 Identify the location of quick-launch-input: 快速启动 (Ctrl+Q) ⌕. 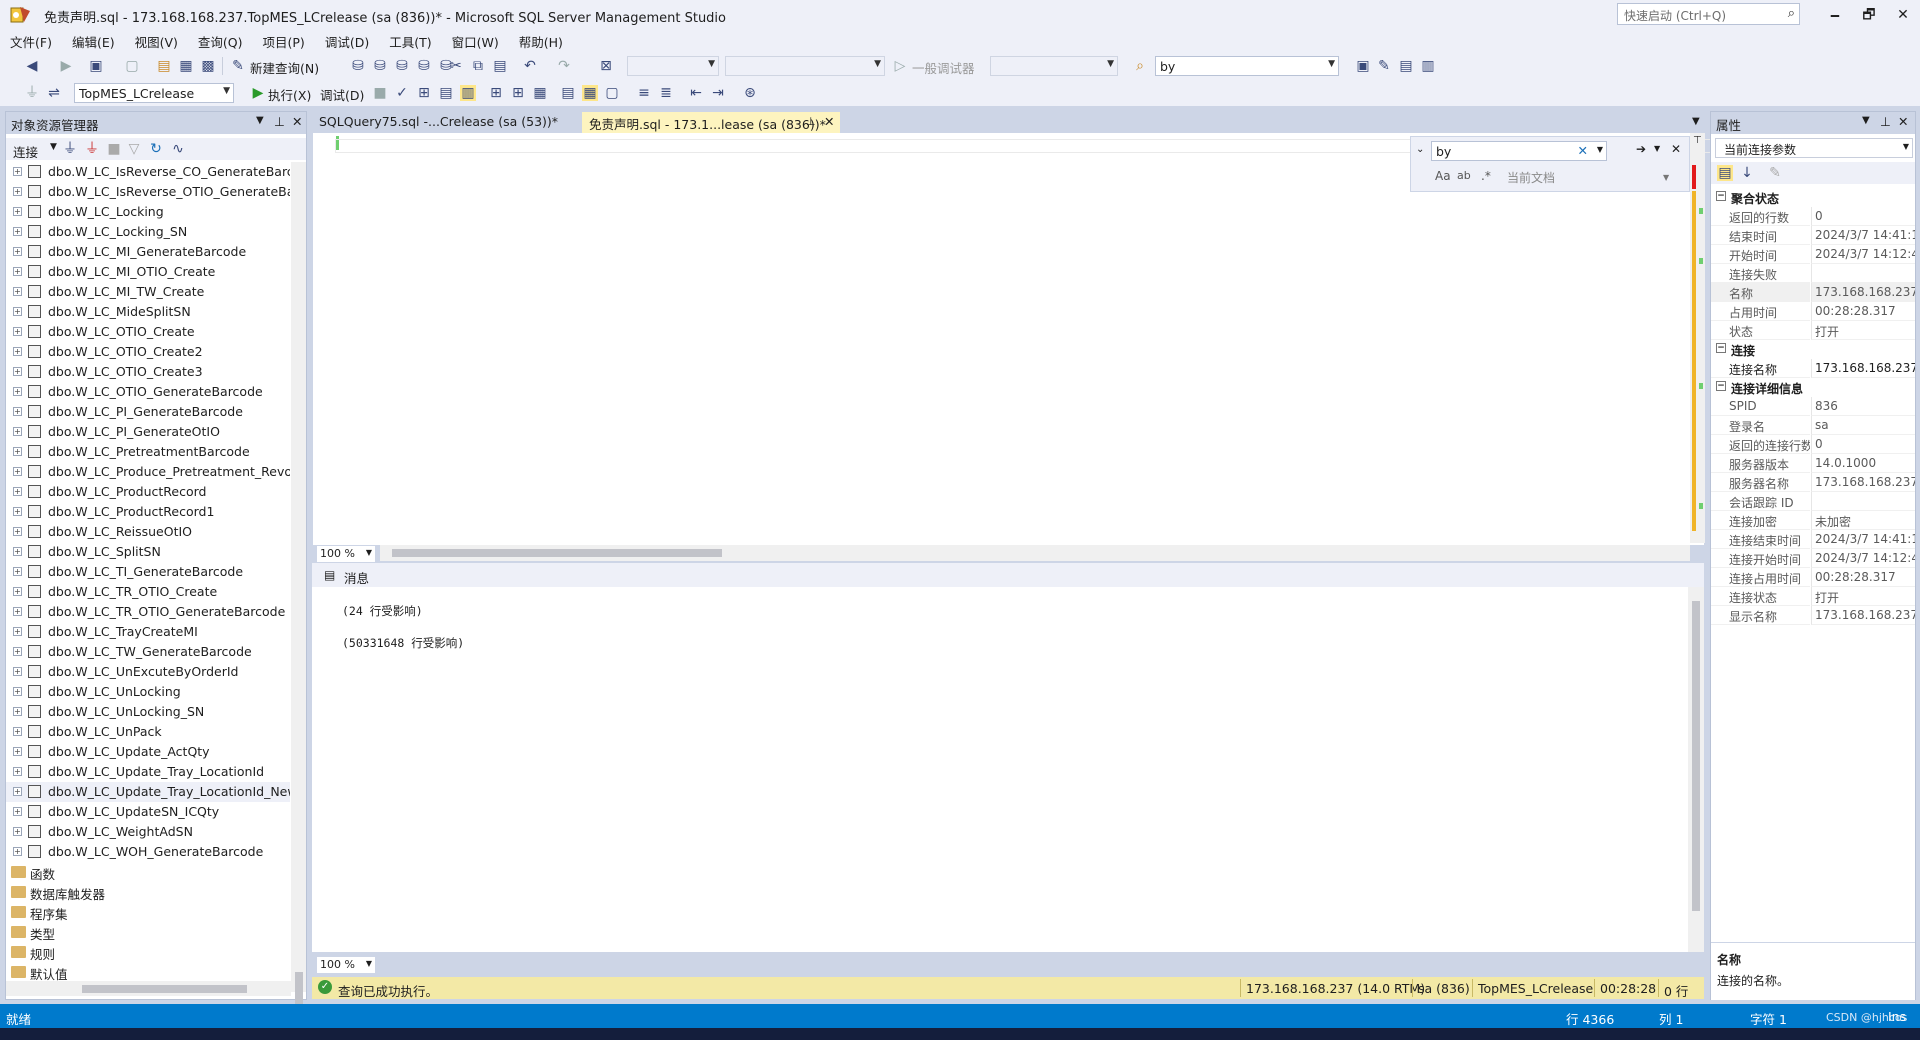
(1708, 14).